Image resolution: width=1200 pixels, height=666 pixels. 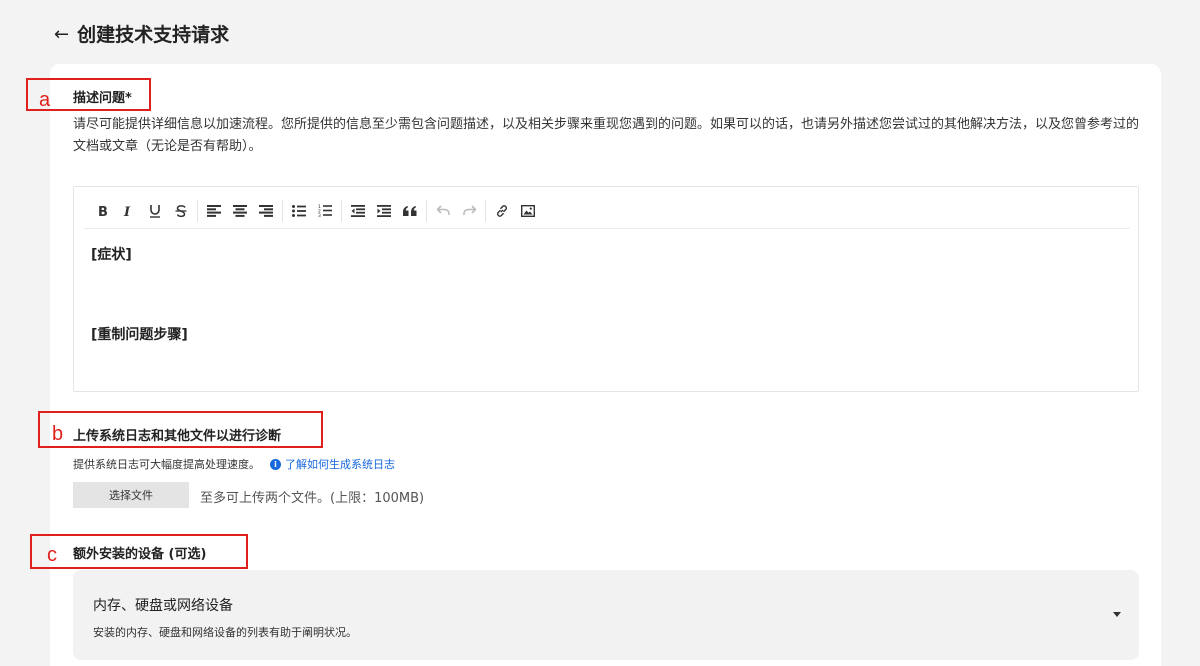 What do you see at coordinates (384, 211) in the screenshot?
I see `indent-icon` at bounding box center [384, 211].